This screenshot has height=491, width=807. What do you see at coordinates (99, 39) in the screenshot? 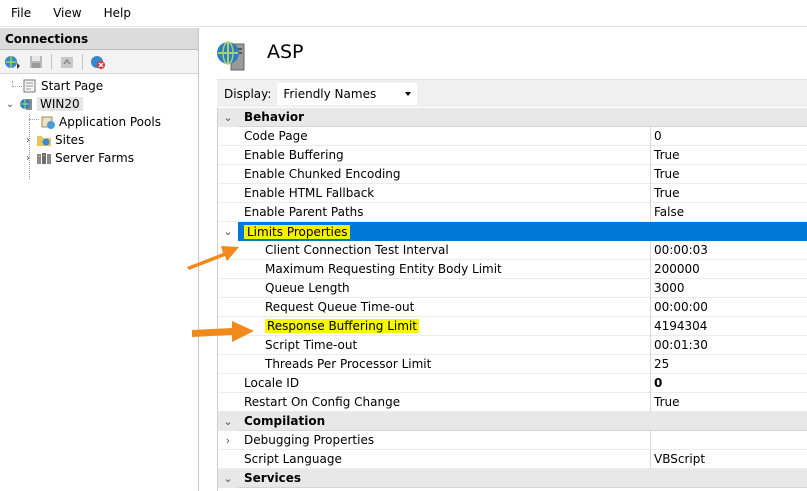
I see `connections-title: Connections` at bounding box center [99, 39].